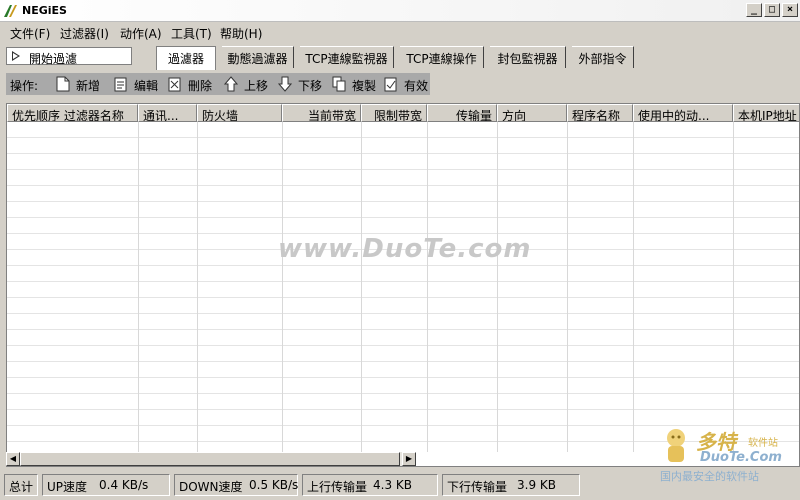 This screenshot has height=500, width=800. What do you see at coordinates (442, 57) in the screenshot?
I see `tab-tcp-operation: TCP連線操作` at bounding box center [442, 57].